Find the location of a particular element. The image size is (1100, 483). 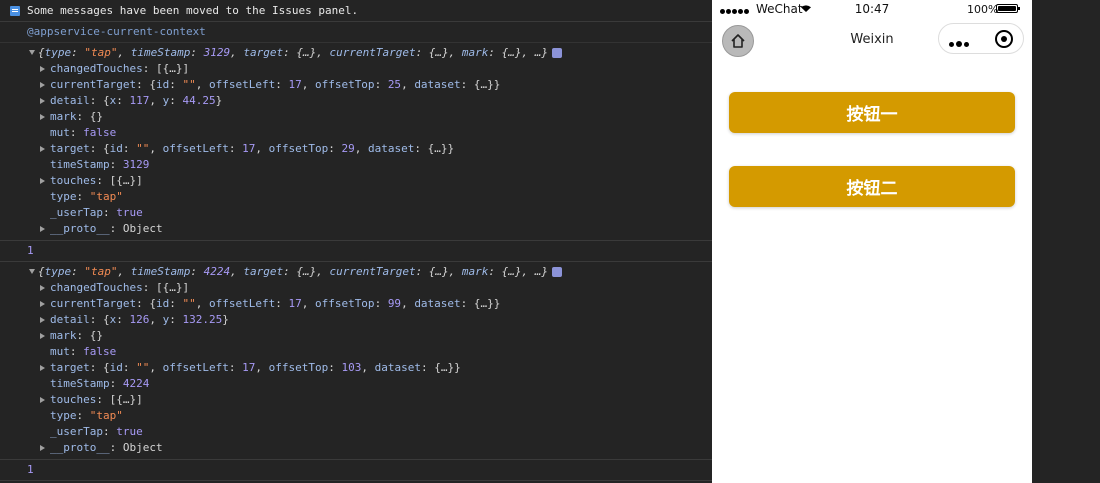

context-link: @appservice-current-context is located at coordinates (356, 32).